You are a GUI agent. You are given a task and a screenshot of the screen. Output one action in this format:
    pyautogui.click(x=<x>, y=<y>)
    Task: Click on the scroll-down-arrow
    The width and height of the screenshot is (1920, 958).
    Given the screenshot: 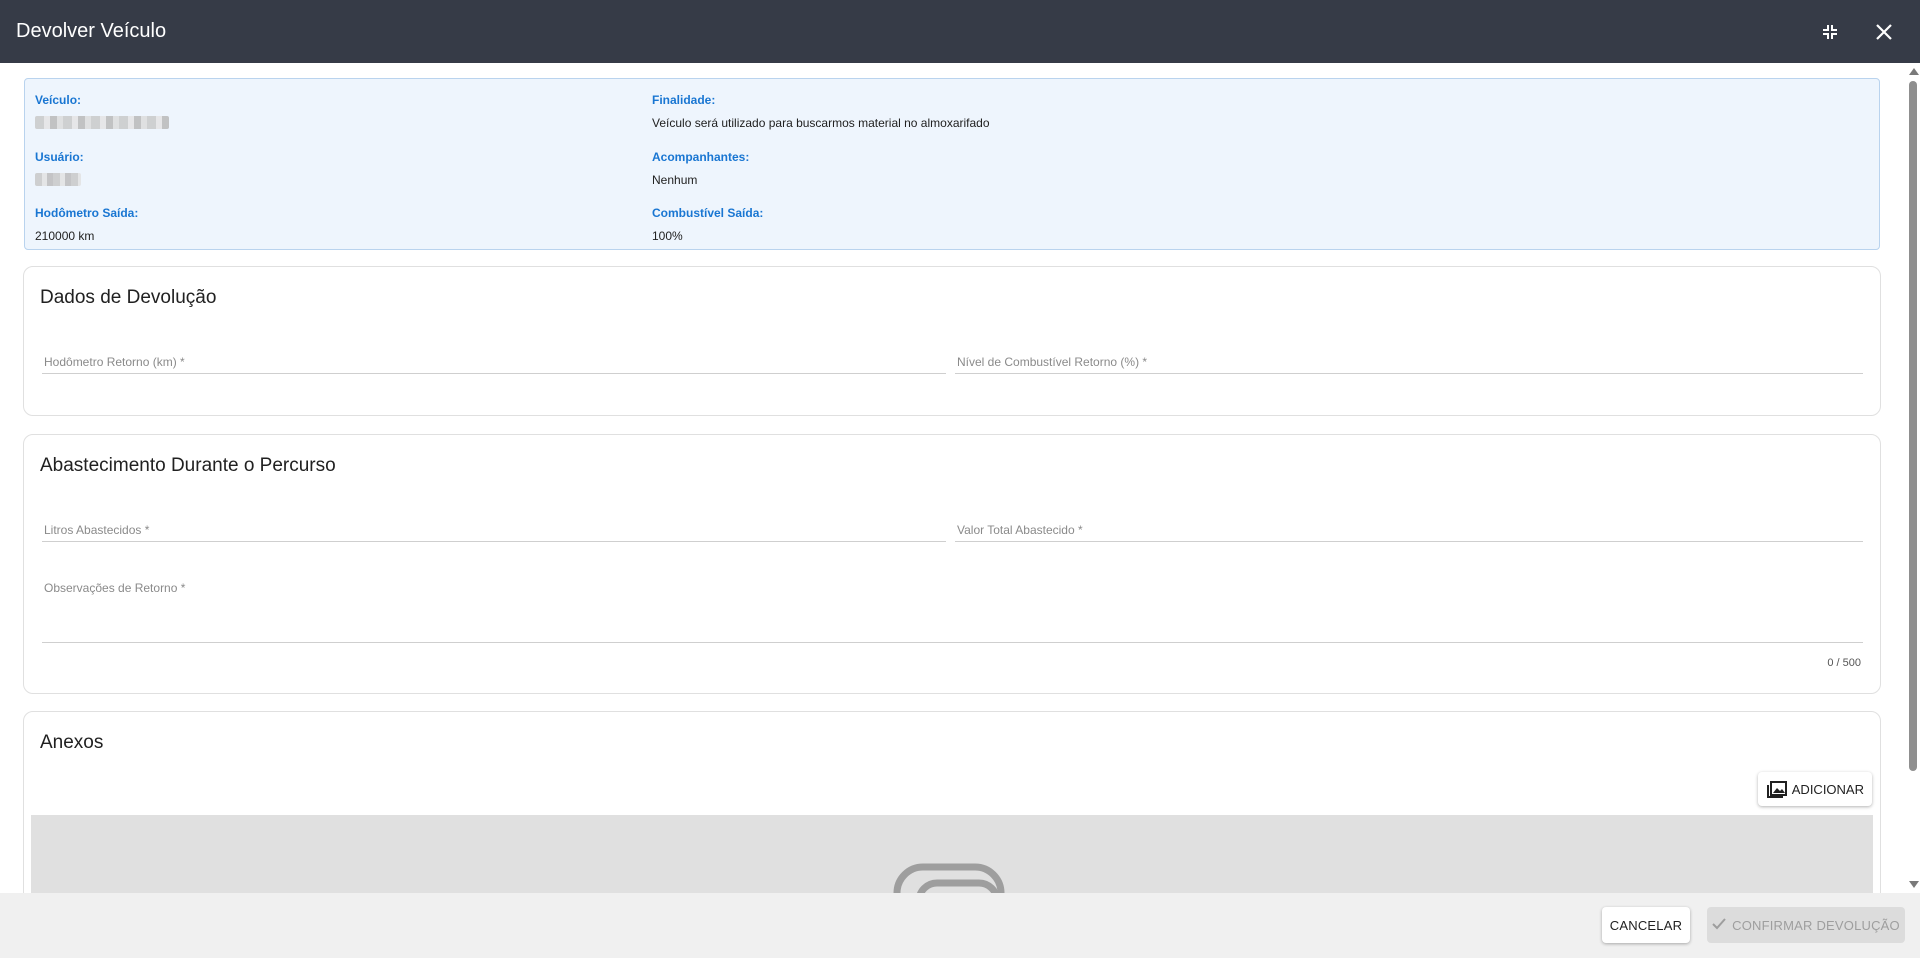 What is the action you would take?
    pyautogui.click(x=1914, y=884)
    